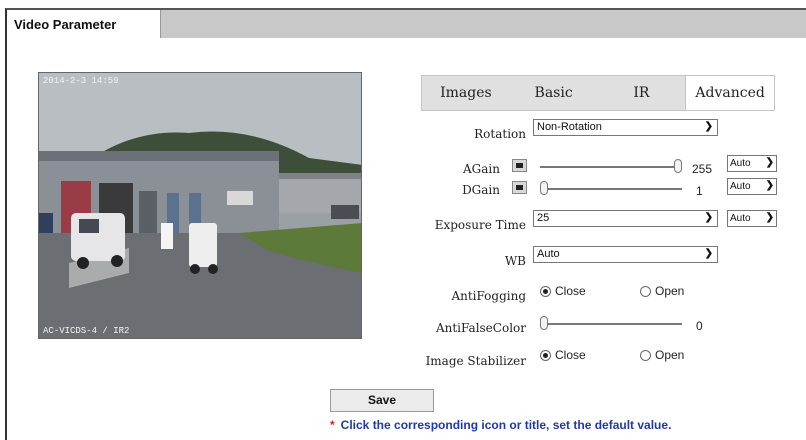  Describe the element at coordinates (625, 127) in the screenshot. I see `rotation-select: Non-Rotation ❯` at that location.